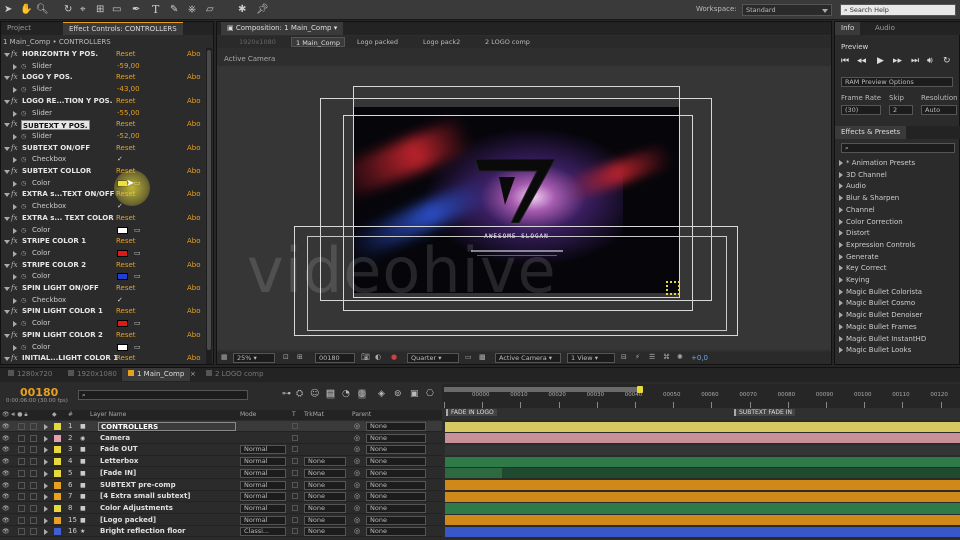 The width and height of the screenshot is (960, 540). I want to click on playhead-marker, so click(640, 389).